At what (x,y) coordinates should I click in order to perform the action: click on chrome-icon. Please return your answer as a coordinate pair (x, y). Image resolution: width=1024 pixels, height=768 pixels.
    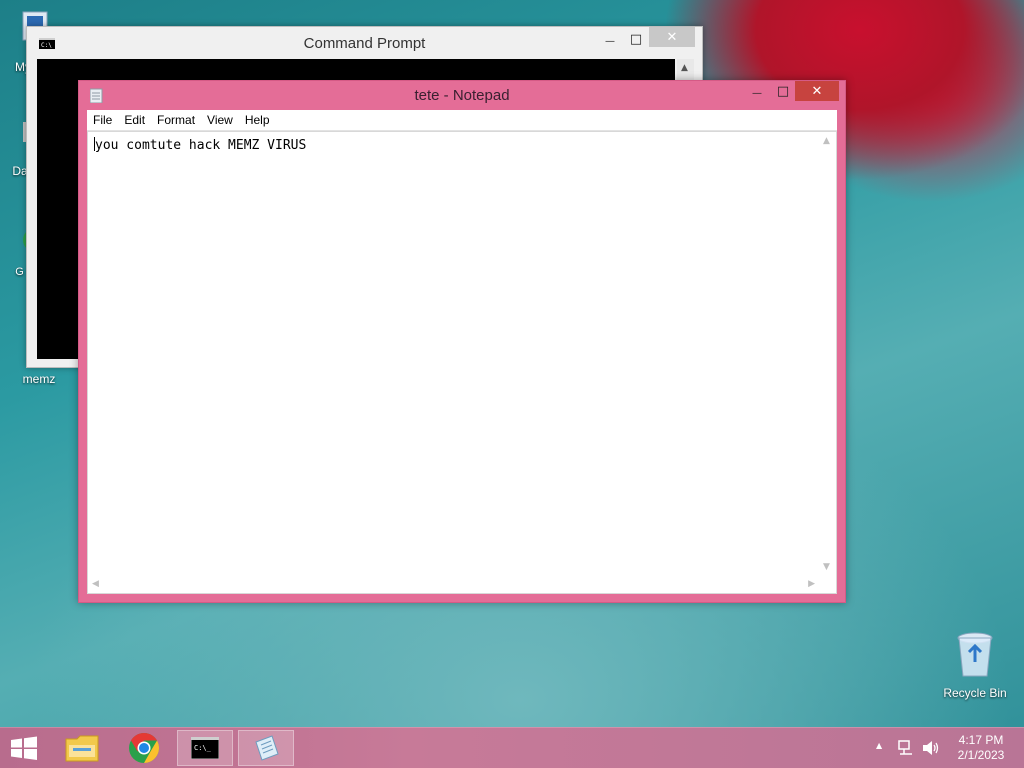
    Looking at the image, I should click on (144, 748).